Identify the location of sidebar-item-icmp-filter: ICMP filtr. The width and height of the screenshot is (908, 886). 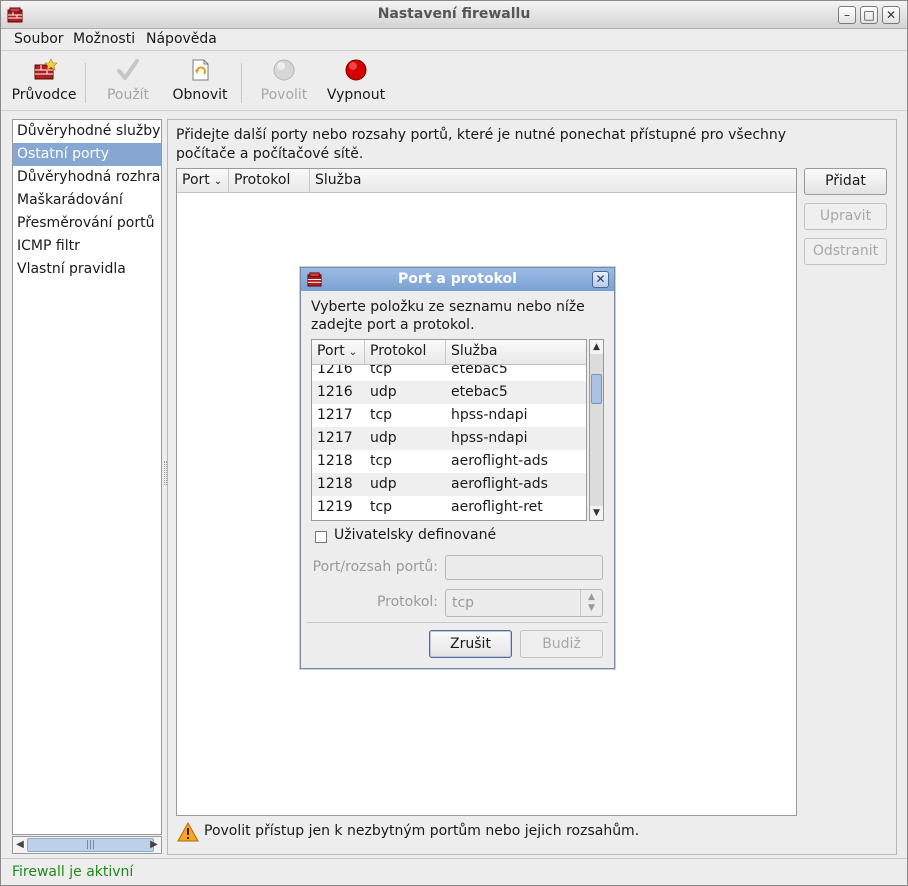
(87, 246).